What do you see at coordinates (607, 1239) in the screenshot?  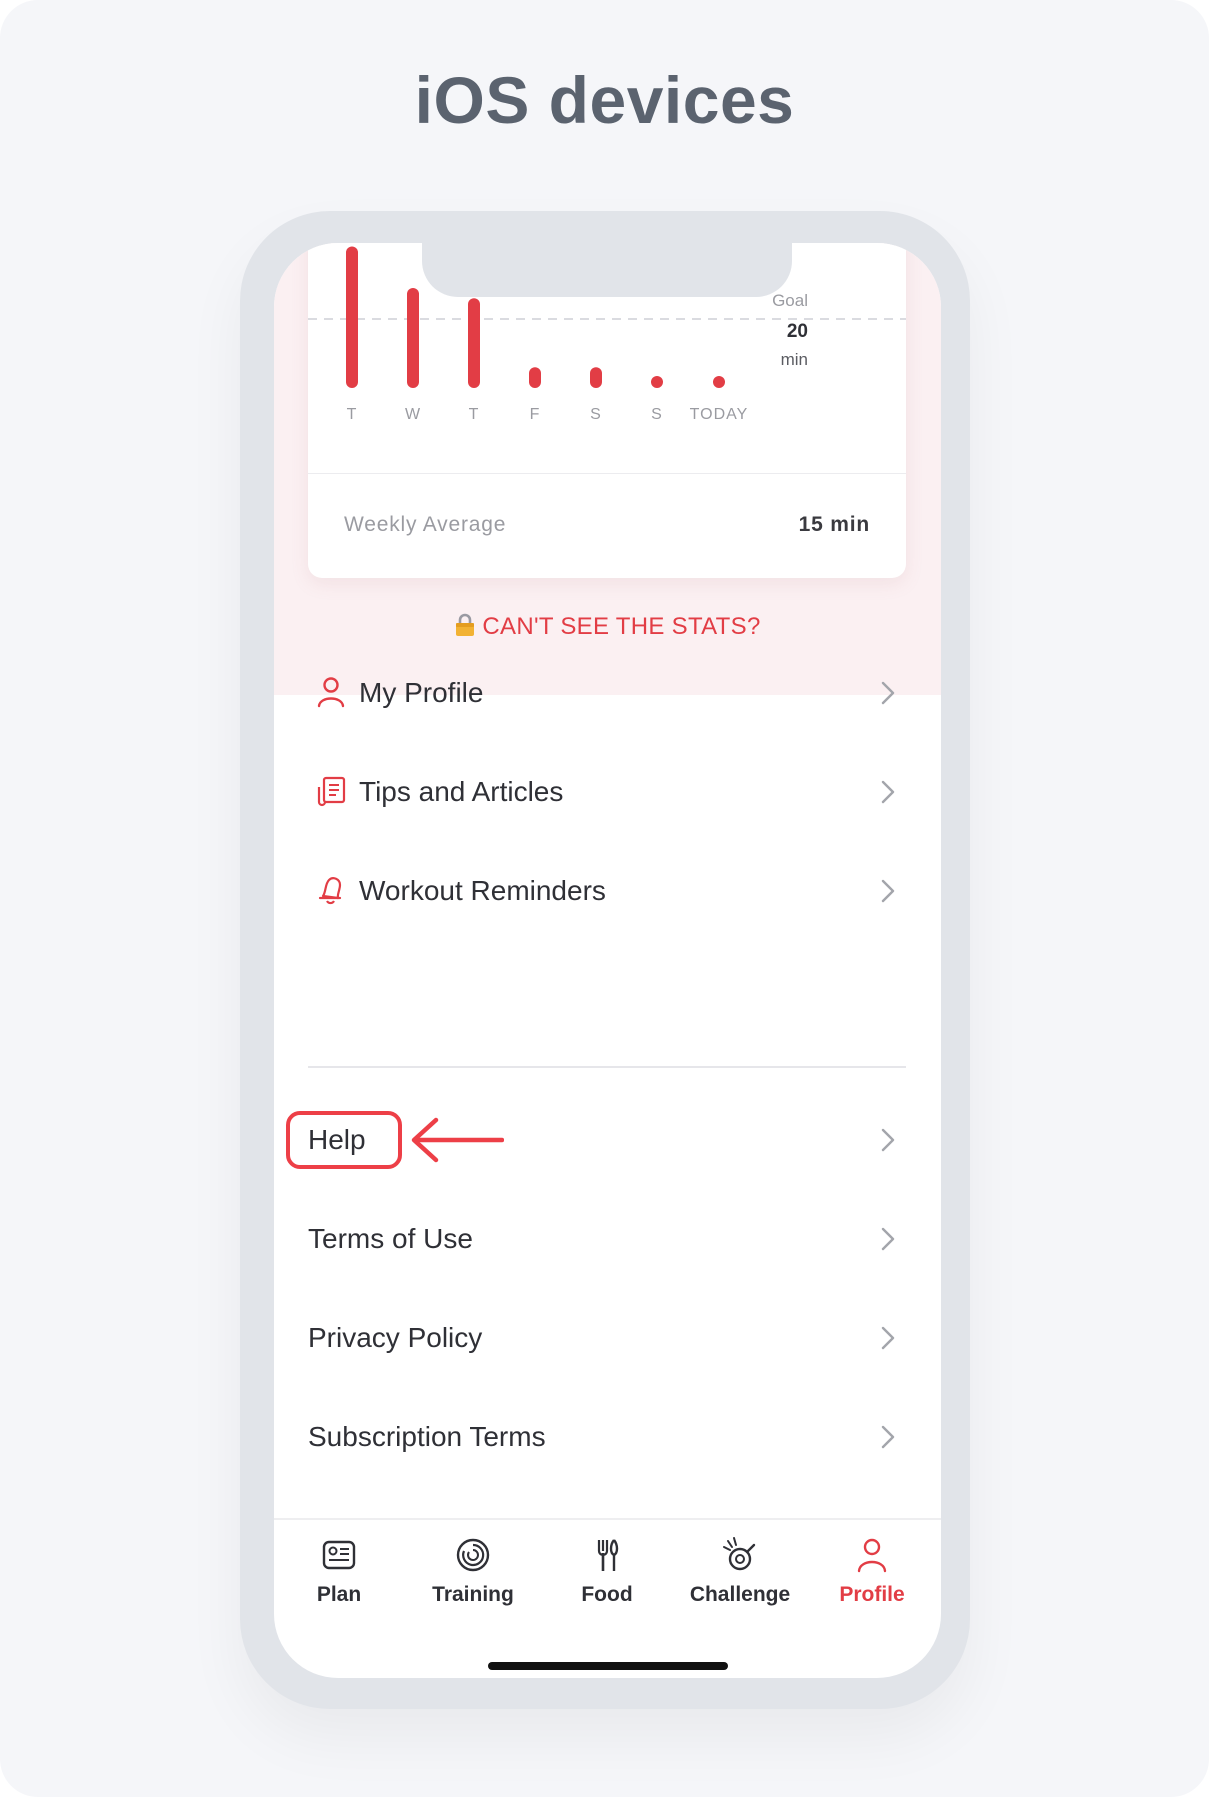 I see `menu-item-terms-of-use: Terms of Use` at bounding box center [607, 1239].